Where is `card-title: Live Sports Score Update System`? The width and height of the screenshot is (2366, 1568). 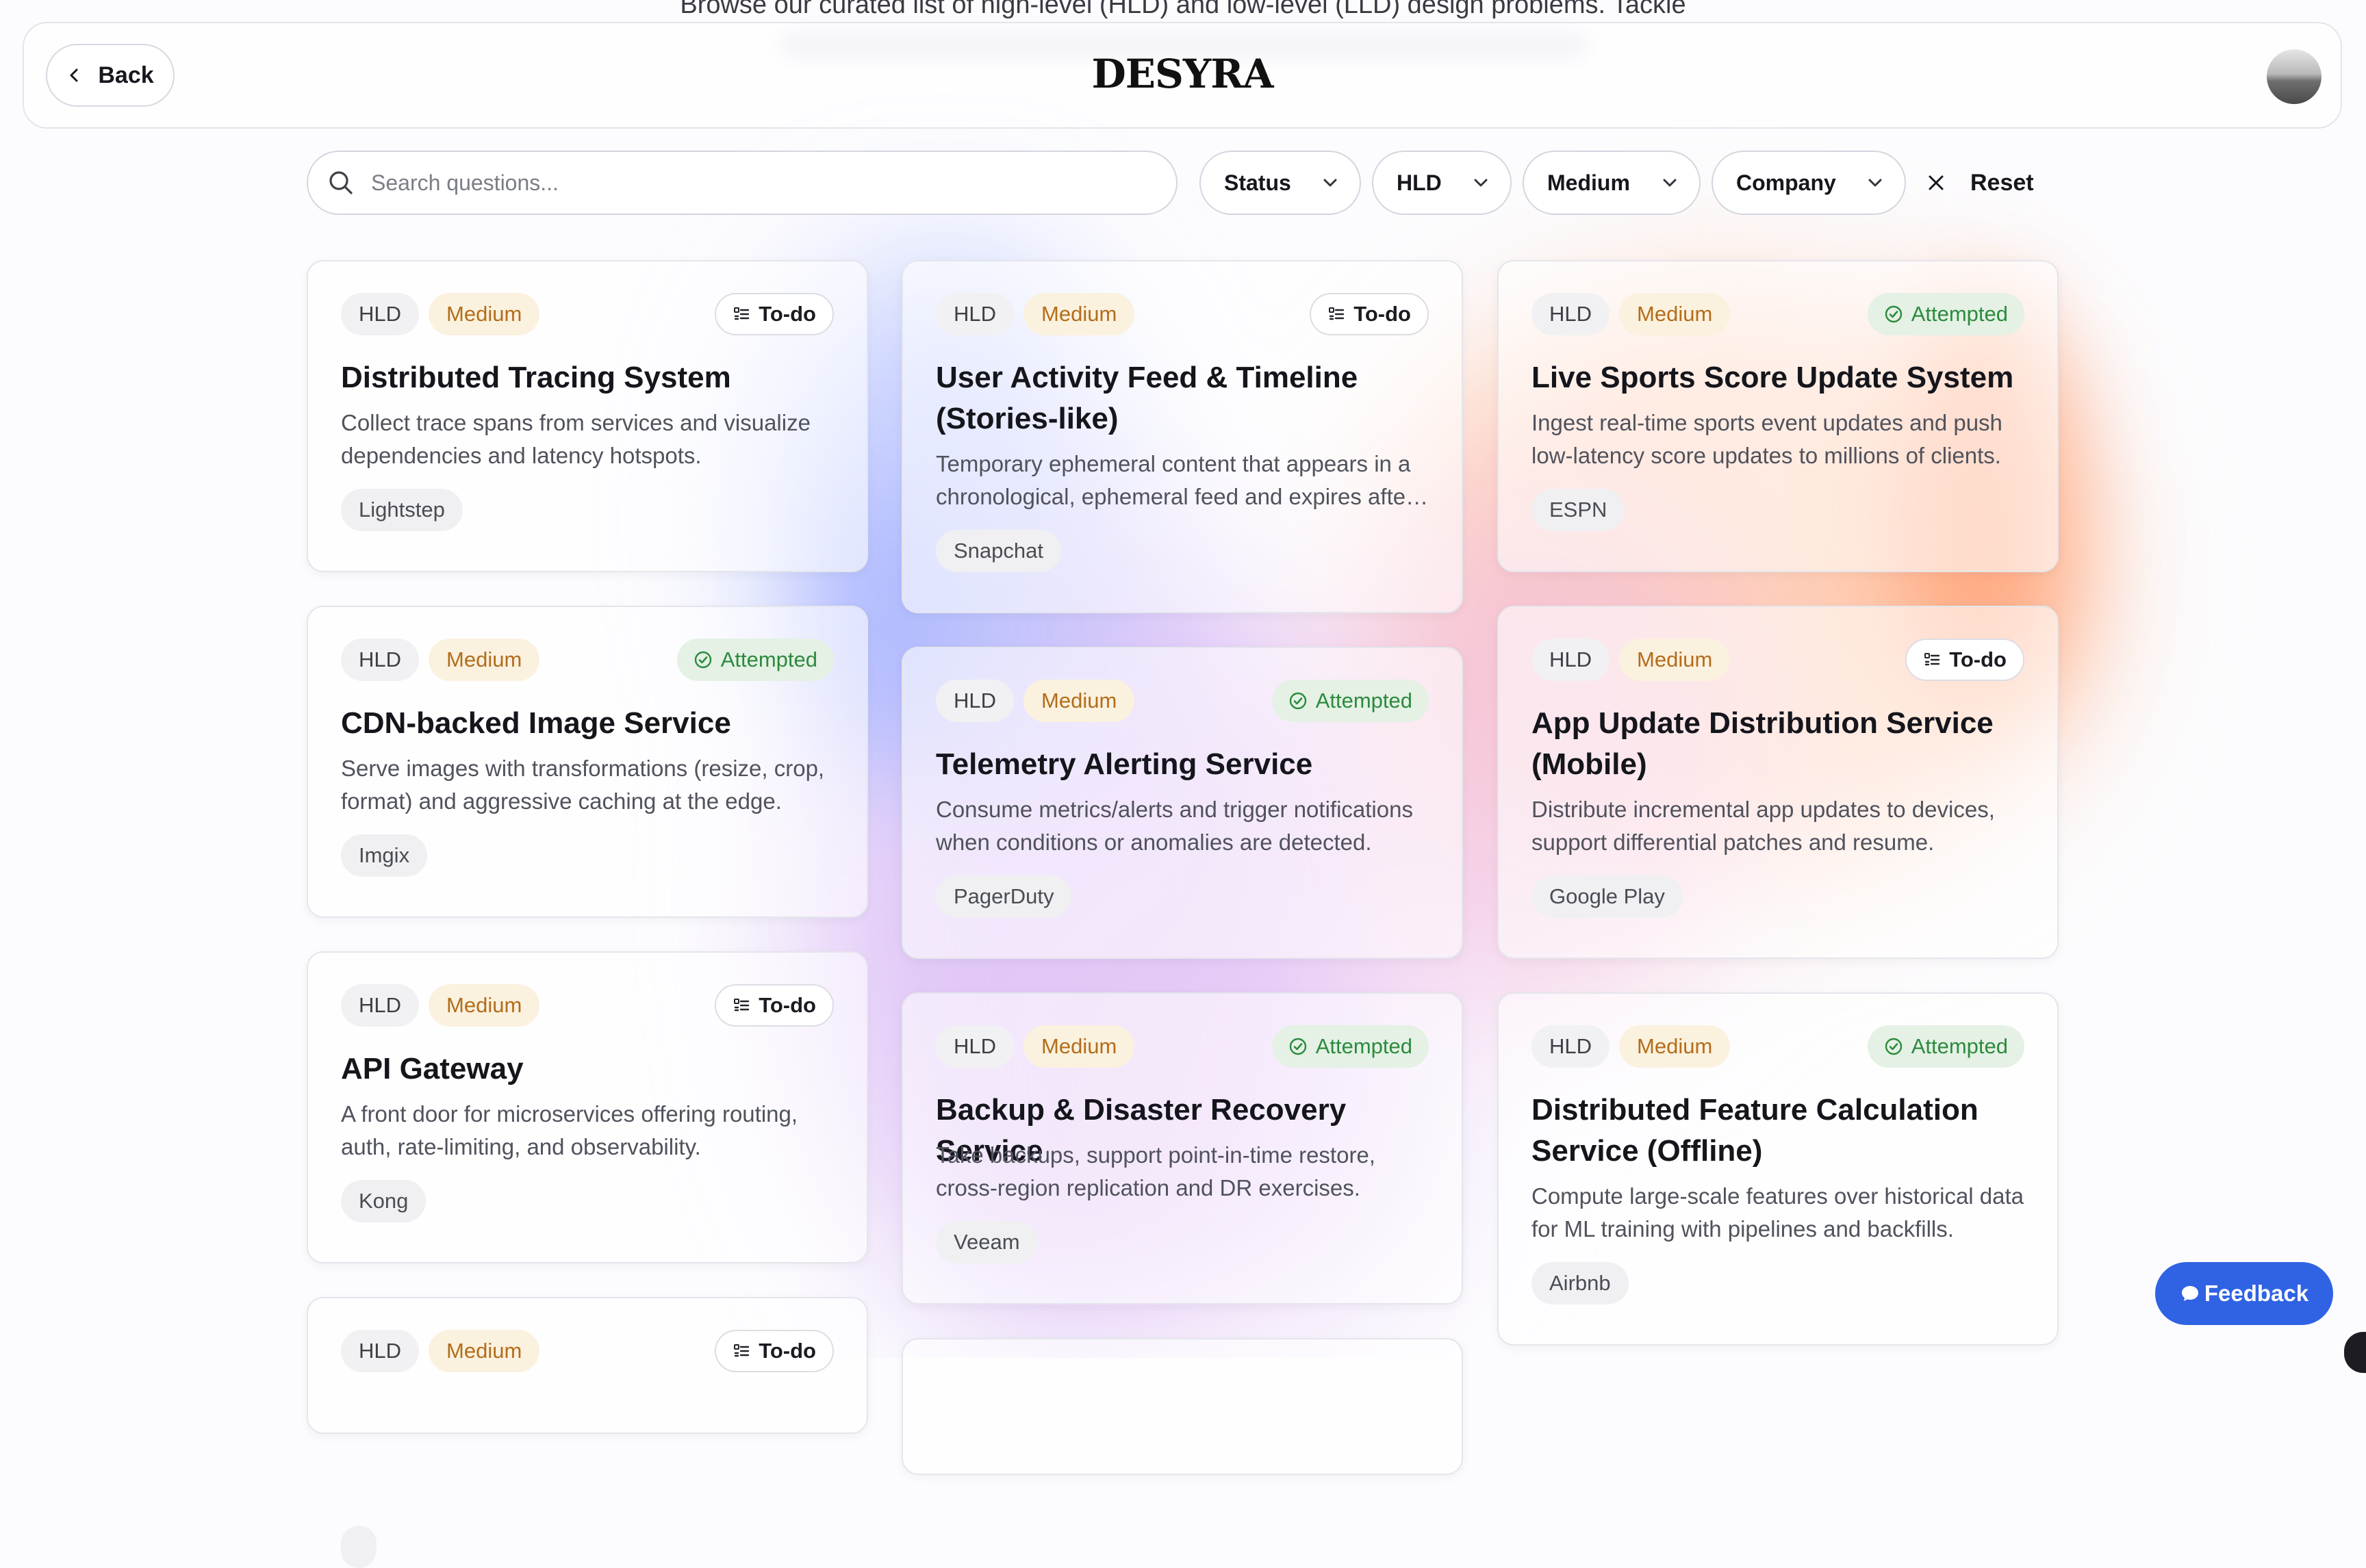 card-title: Live Sports Score Update System is located at coordinates (1777, 377).